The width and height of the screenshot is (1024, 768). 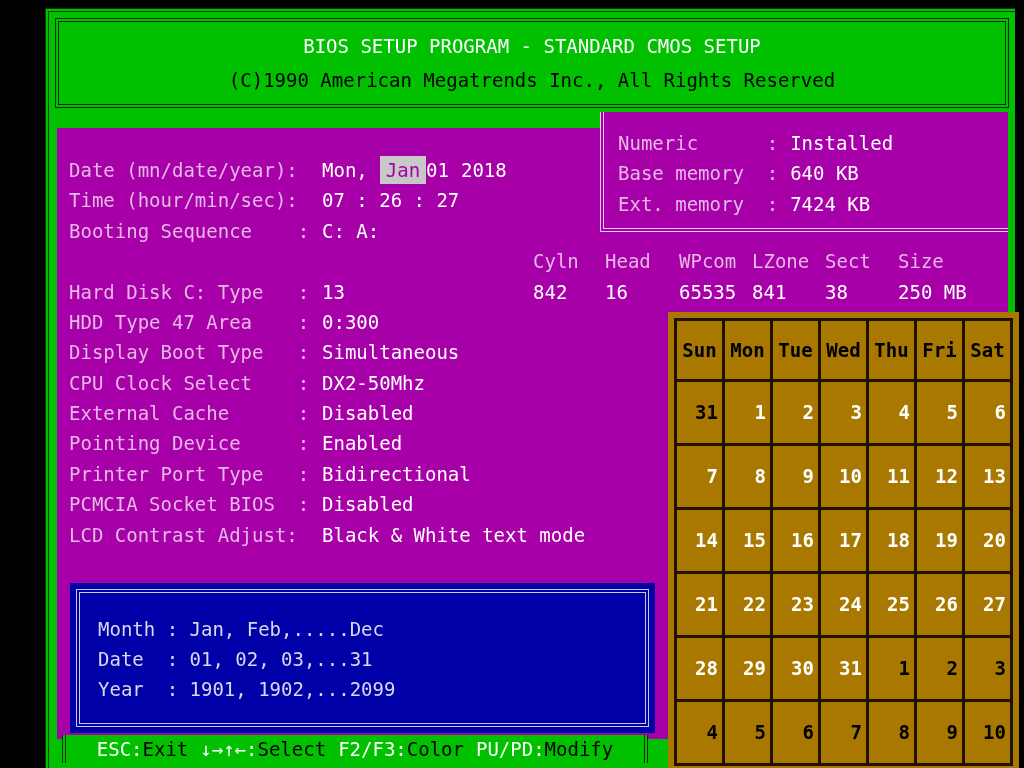 What do you see at coordinates (391, 200) in the screenshot?
I see `setting-value: 07 : 26 : 27` at bounding box center [391, 200].